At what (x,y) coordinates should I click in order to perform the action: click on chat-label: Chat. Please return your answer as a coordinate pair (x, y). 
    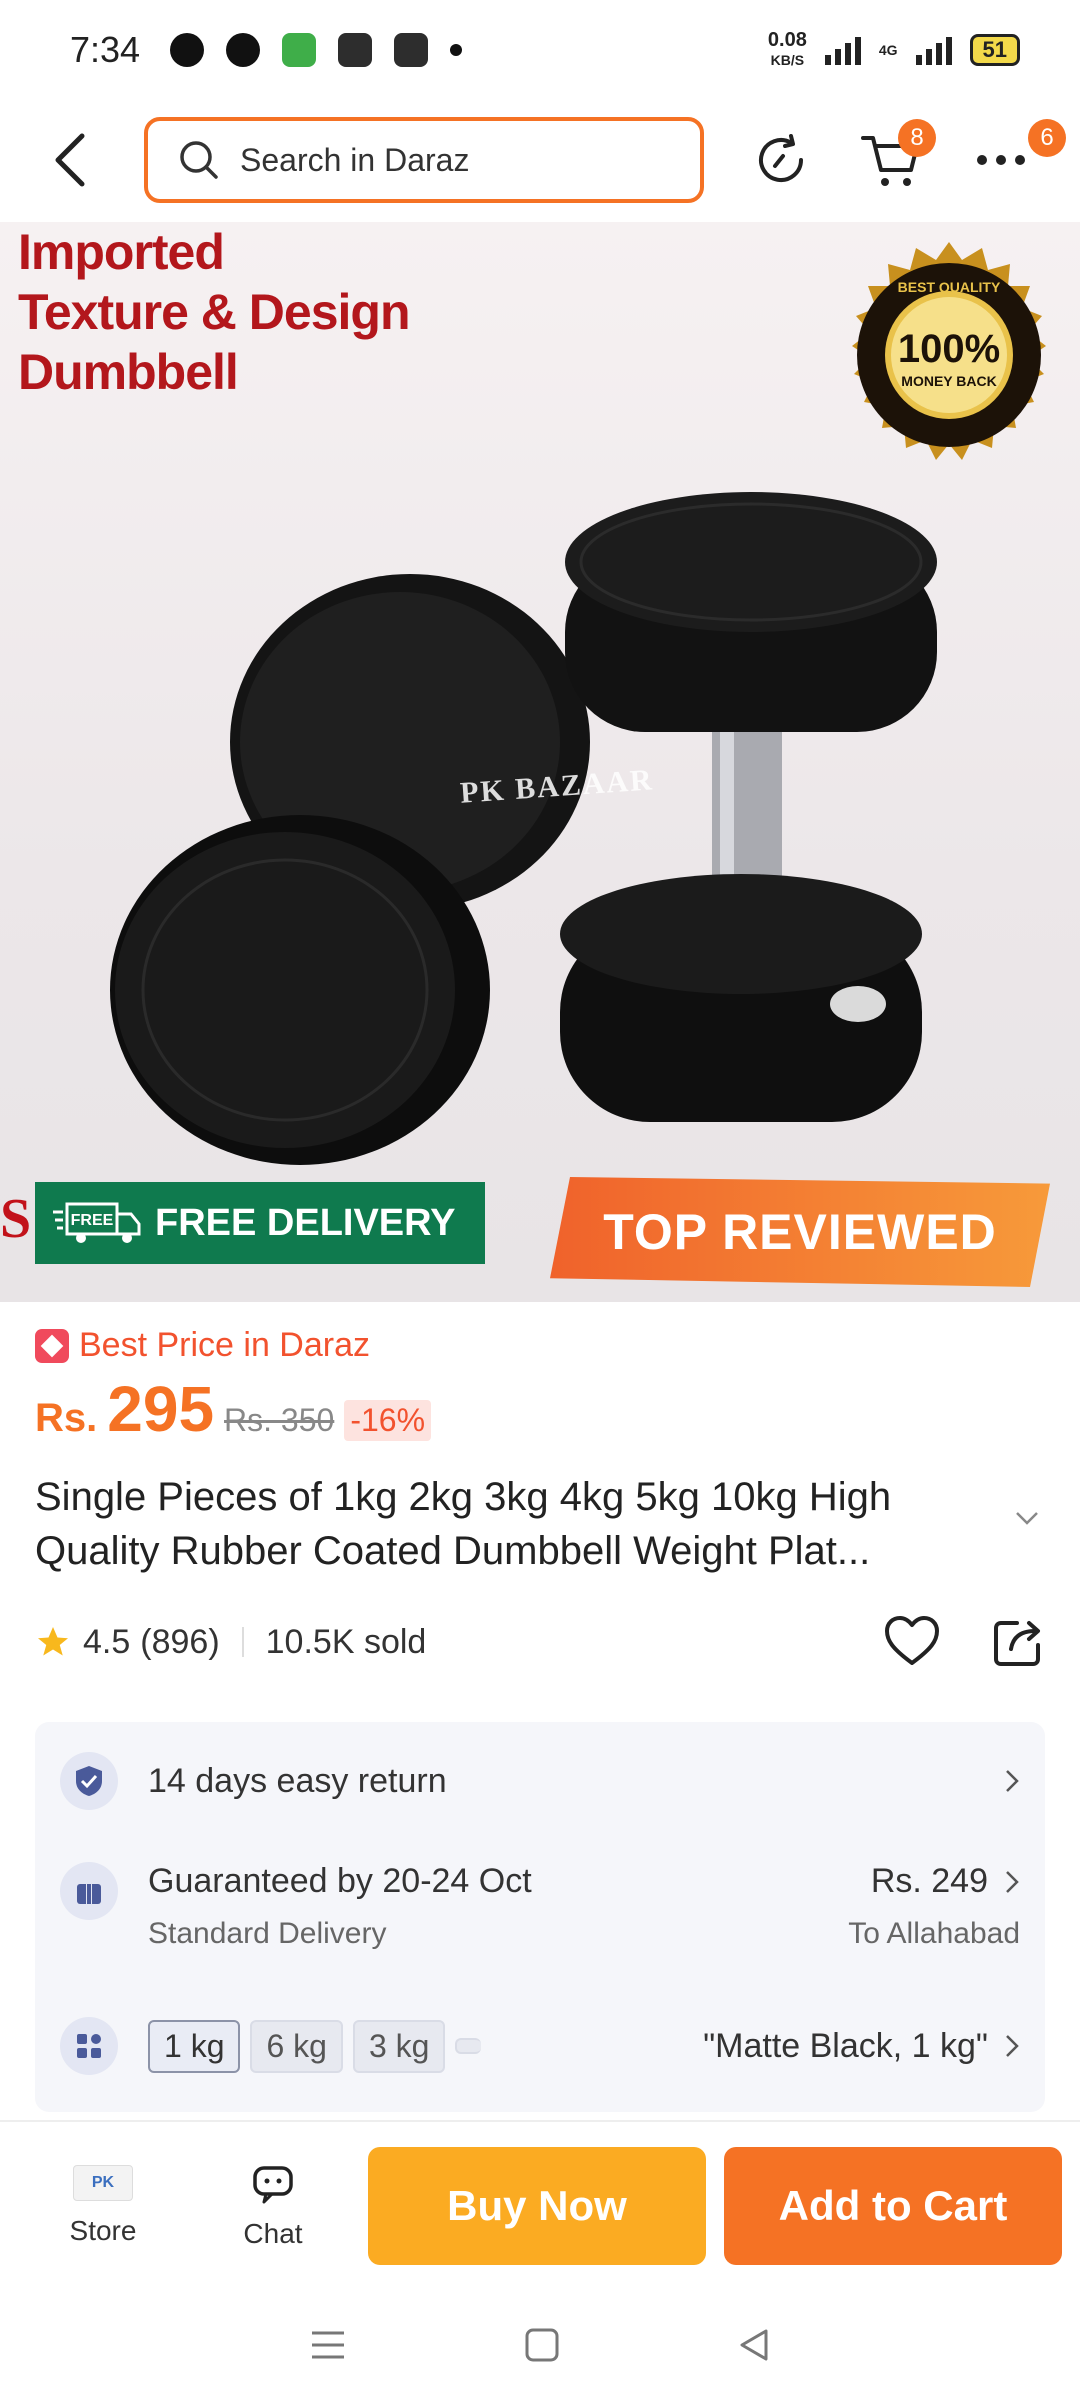
    Looking at the image, I should click on (273, 2233).